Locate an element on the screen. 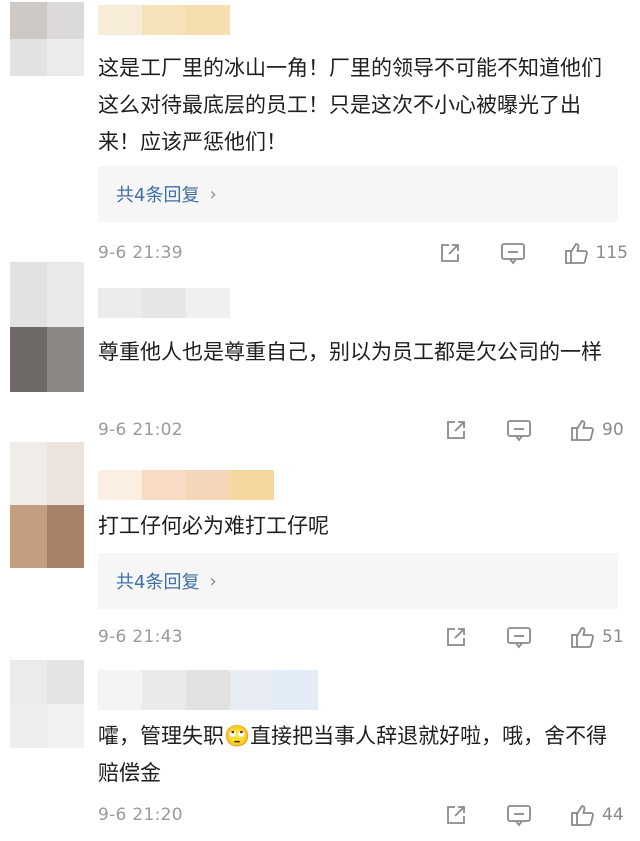  comment-text: 打工仔何必为难打工仔呢 is located at coordinates (213, 526).